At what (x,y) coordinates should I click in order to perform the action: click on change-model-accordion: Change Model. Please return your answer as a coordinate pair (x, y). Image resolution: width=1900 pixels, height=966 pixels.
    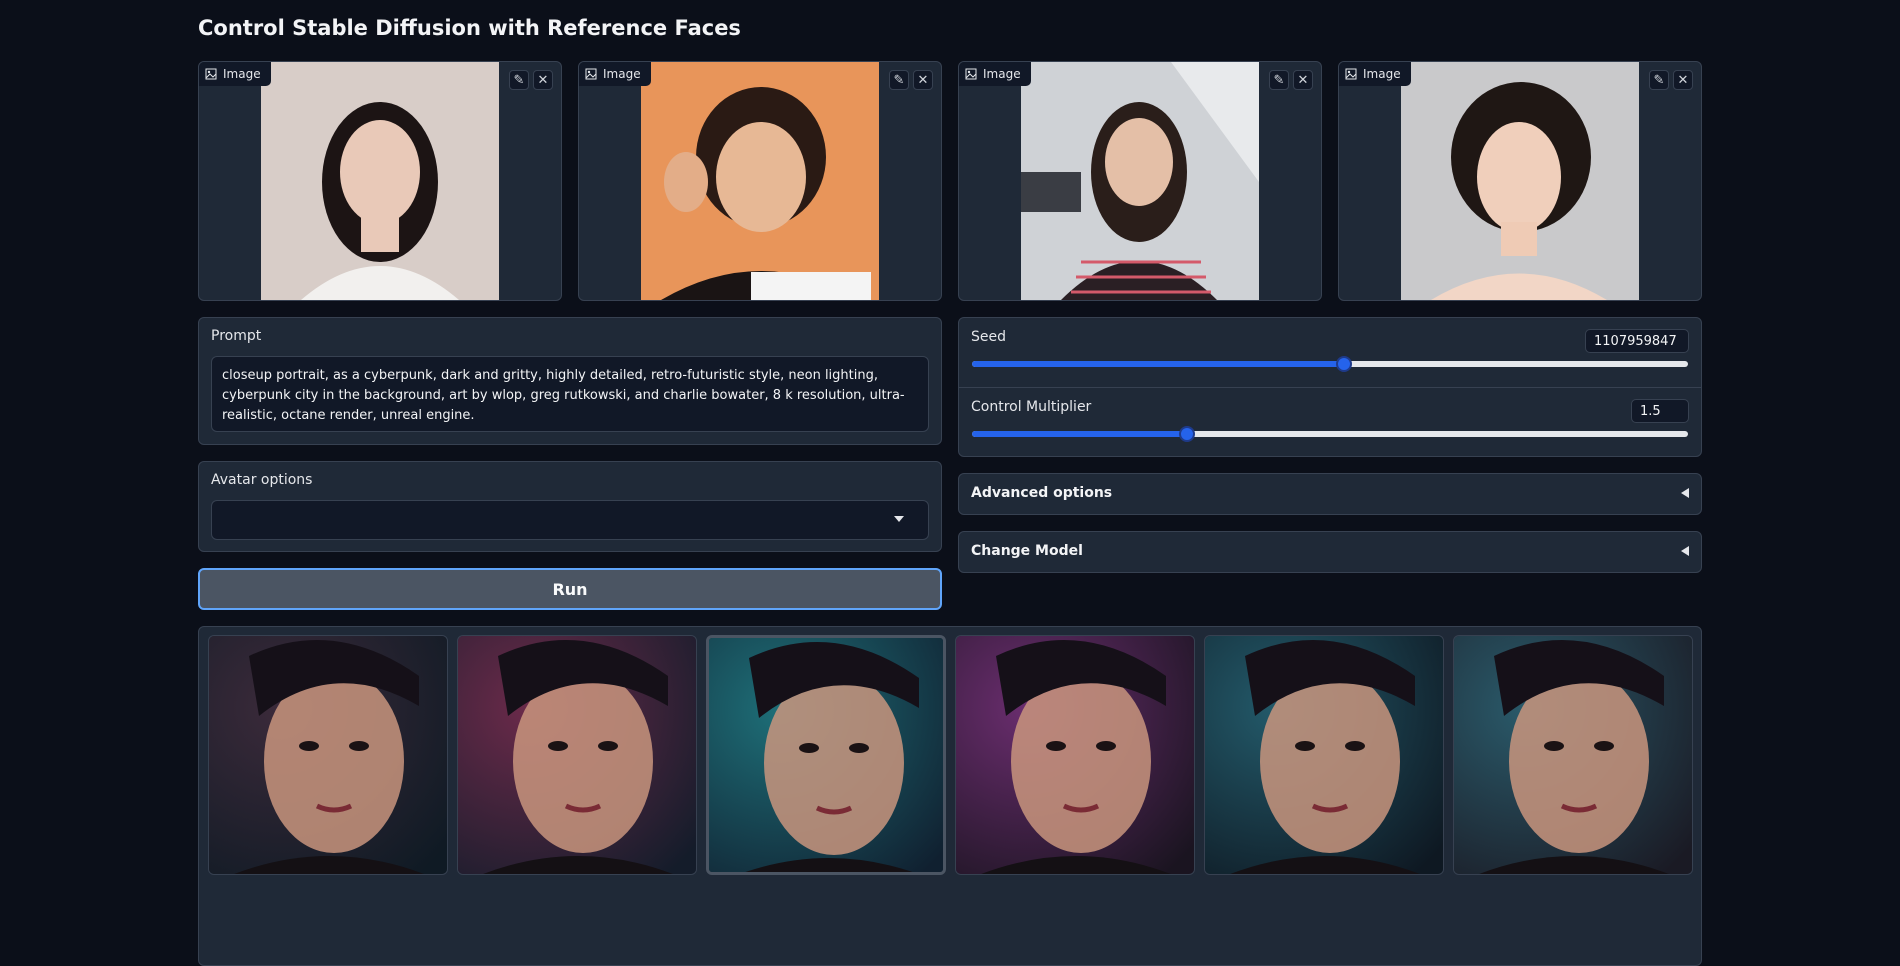
    Looking at the image, I should click on (1330, 552).